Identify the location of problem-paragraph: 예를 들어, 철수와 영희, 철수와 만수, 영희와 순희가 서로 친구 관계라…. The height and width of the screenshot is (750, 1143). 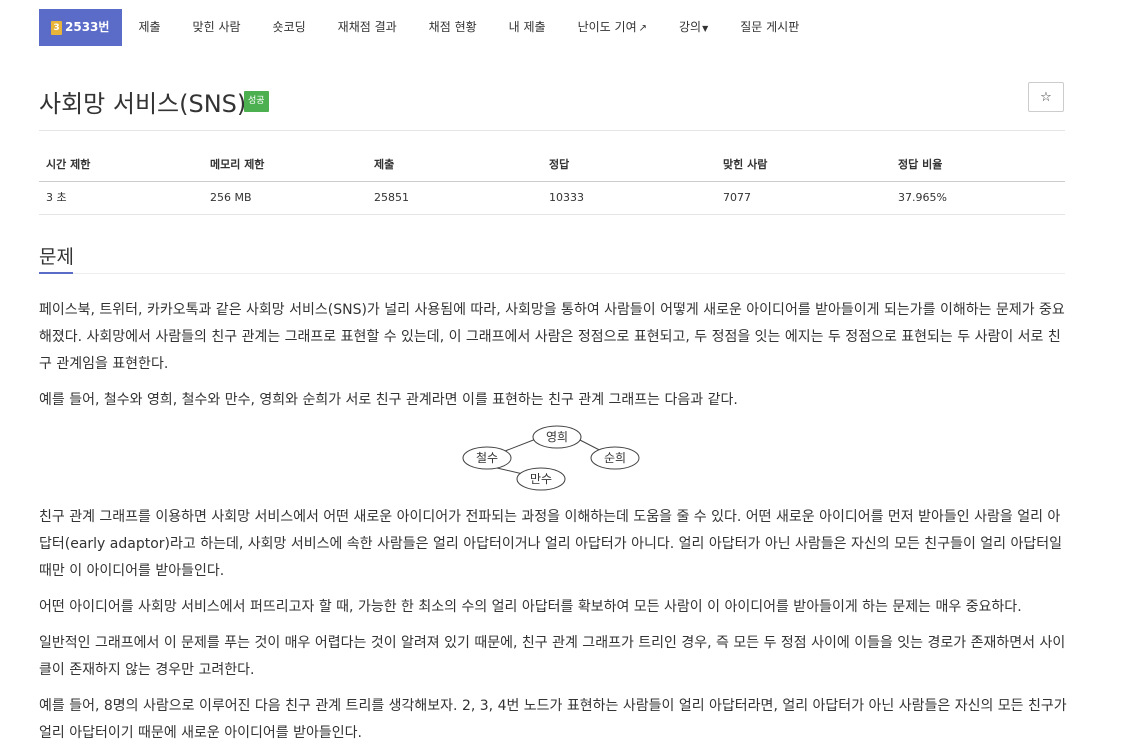
(388, 400).